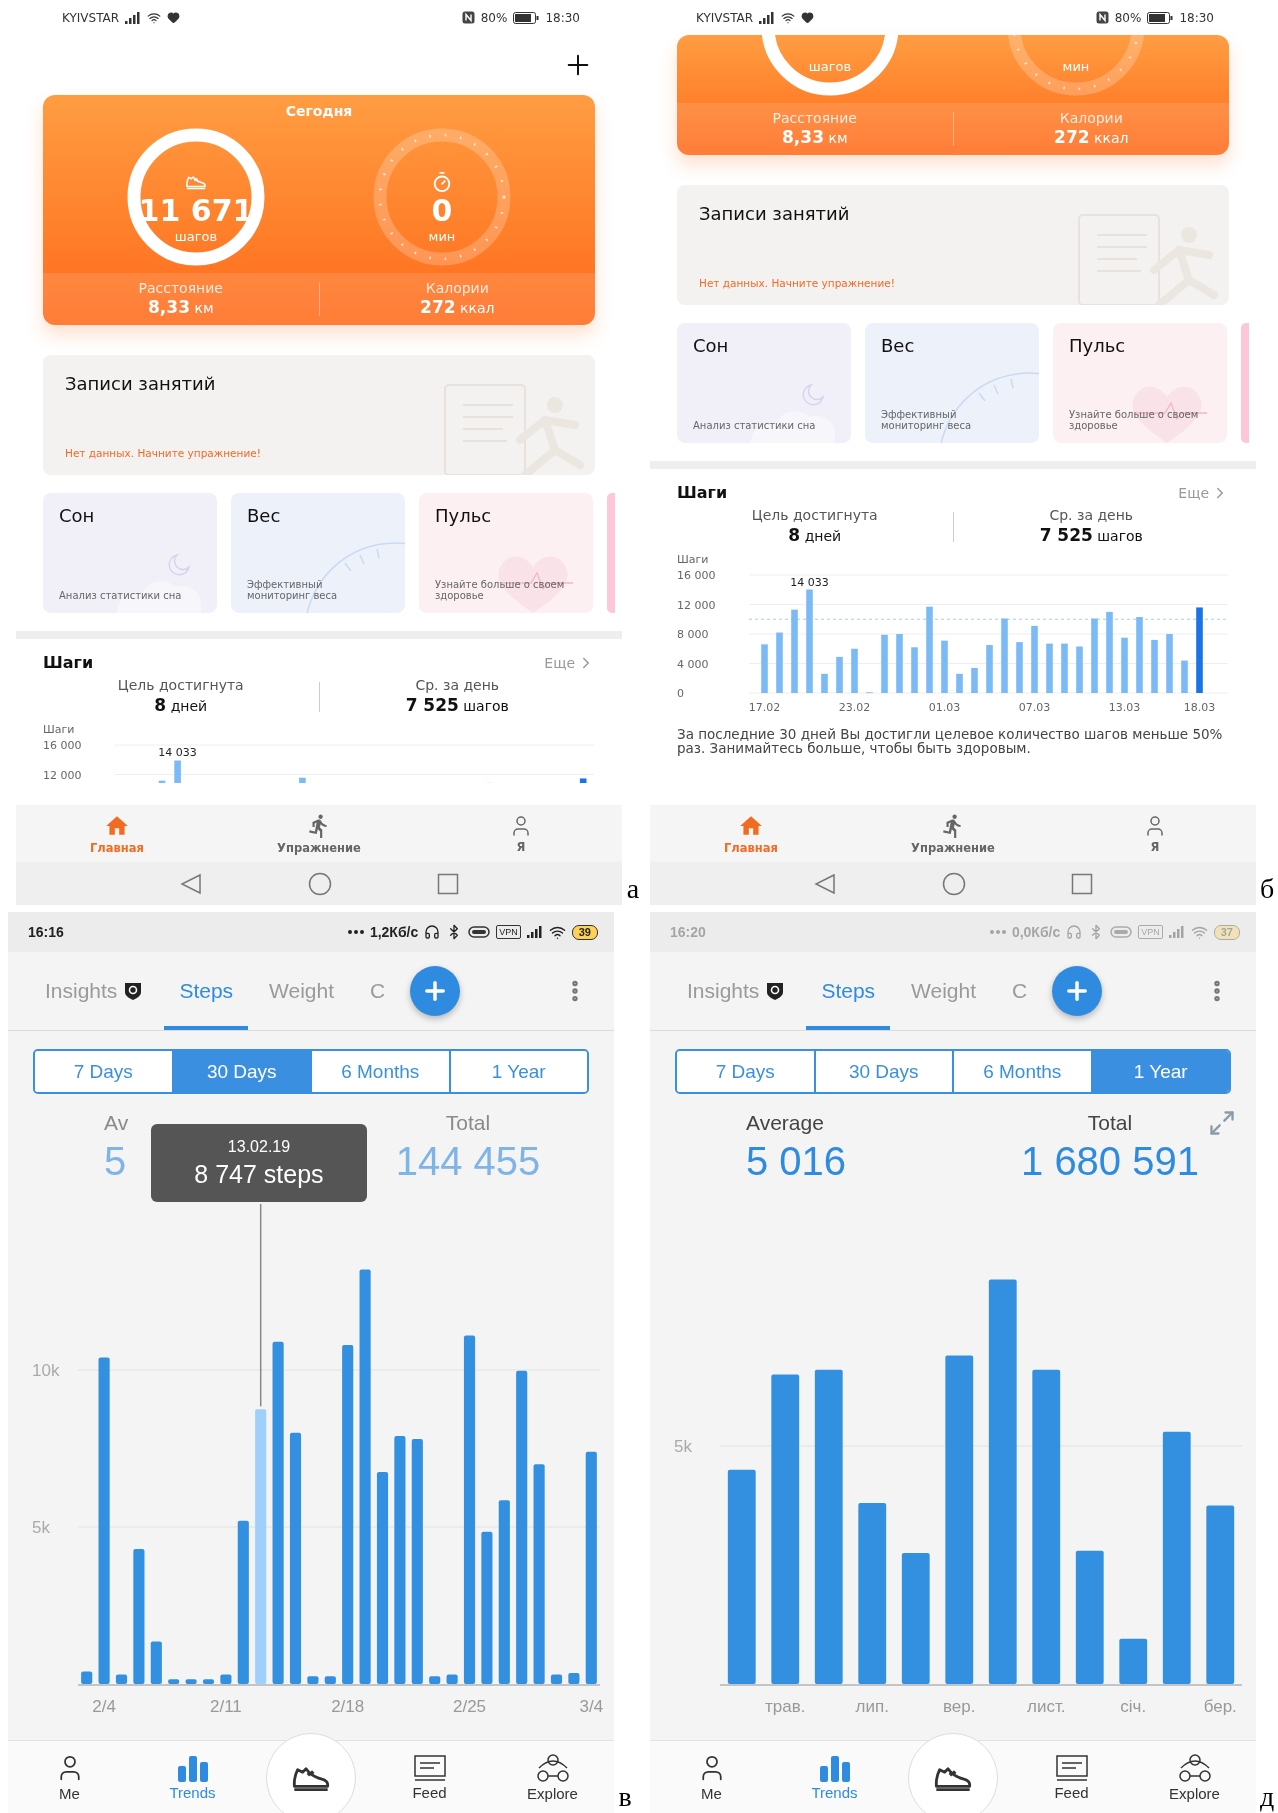  I want to click on figure-label: б, so click(1267, 890).